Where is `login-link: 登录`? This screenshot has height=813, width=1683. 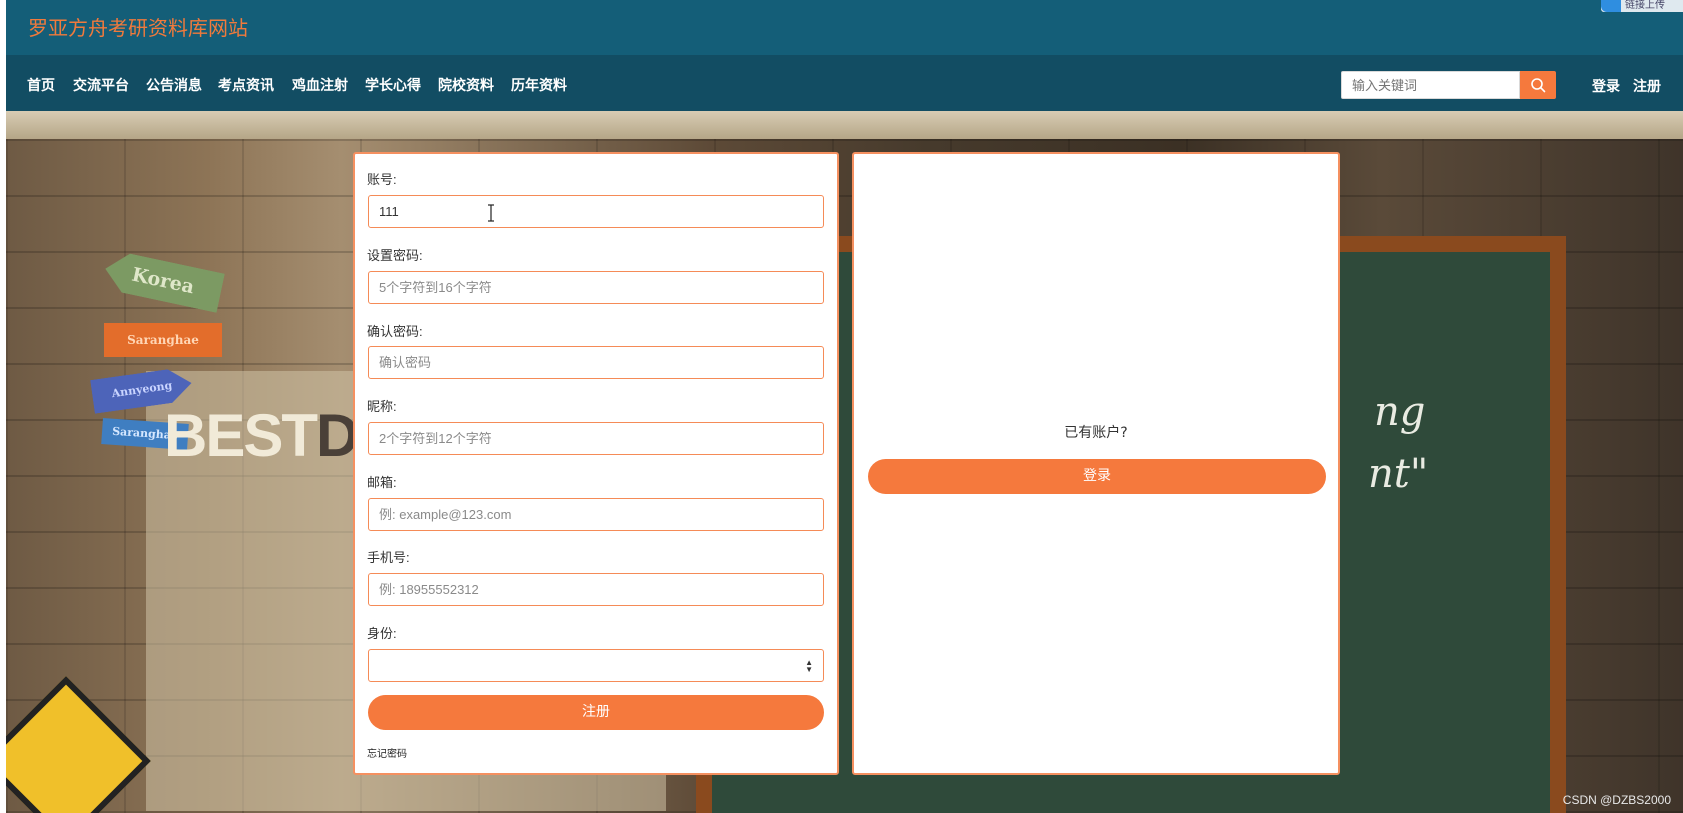
login-link: 登录 is located at coordinates (1606, 86).